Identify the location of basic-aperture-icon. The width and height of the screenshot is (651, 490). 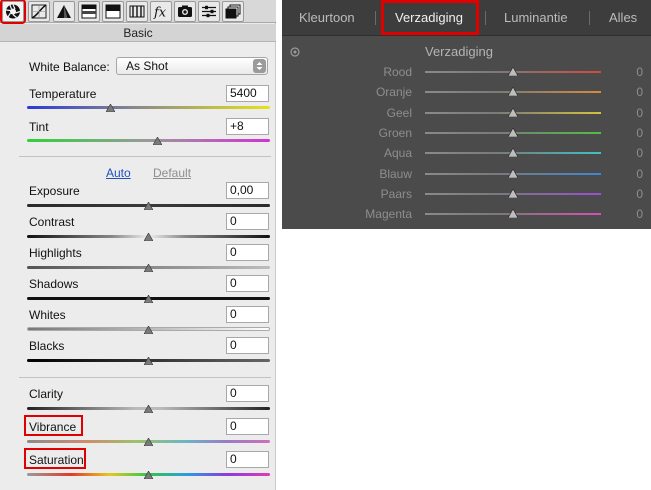
(13, 11).